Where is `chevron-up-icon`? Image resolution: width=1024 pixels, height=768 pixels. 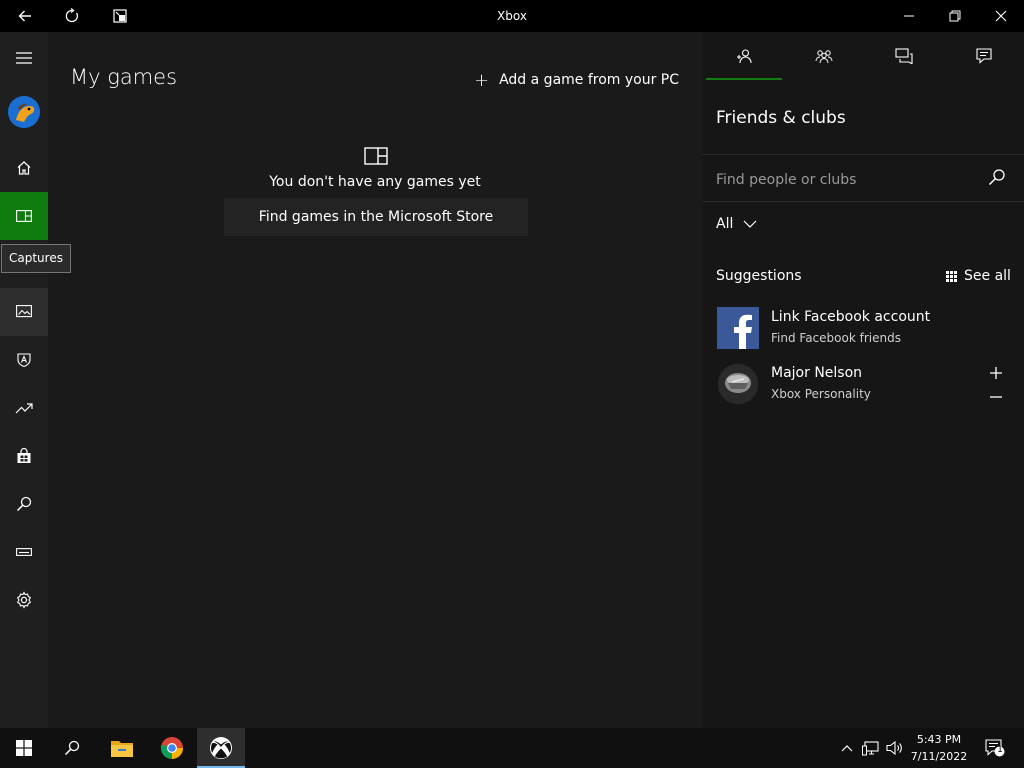
chevron-up-icon is located at coordinates (847, 748).